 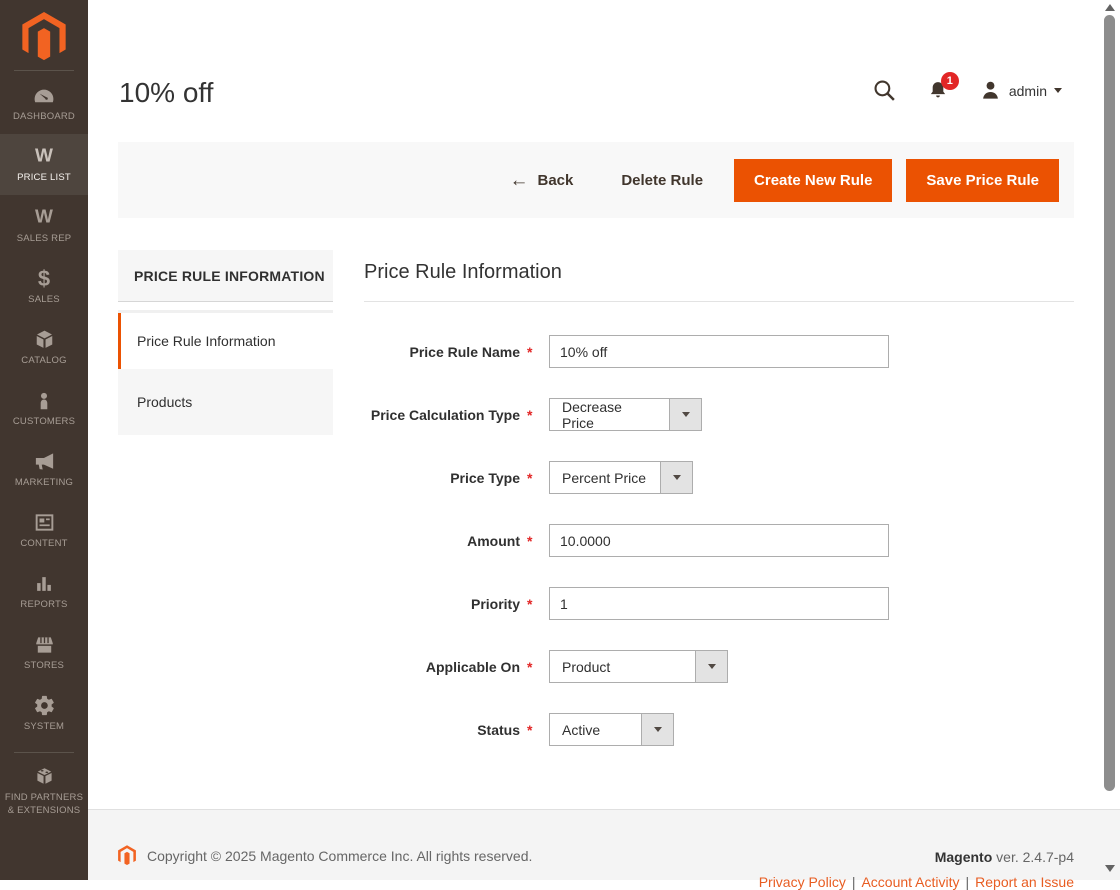 What do you see at coordinates (949, 81) in the screenshot?
I see `notification-badge: 1` at bounding box center [949, 81].